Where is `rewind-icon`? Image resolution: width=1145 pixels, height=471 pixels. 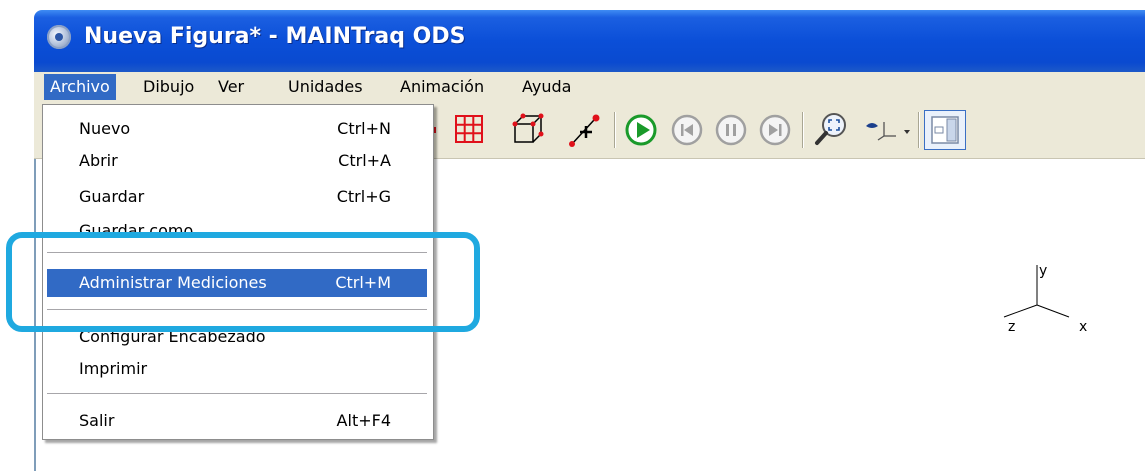
rewind-icon is located at coordinates (687, 130).